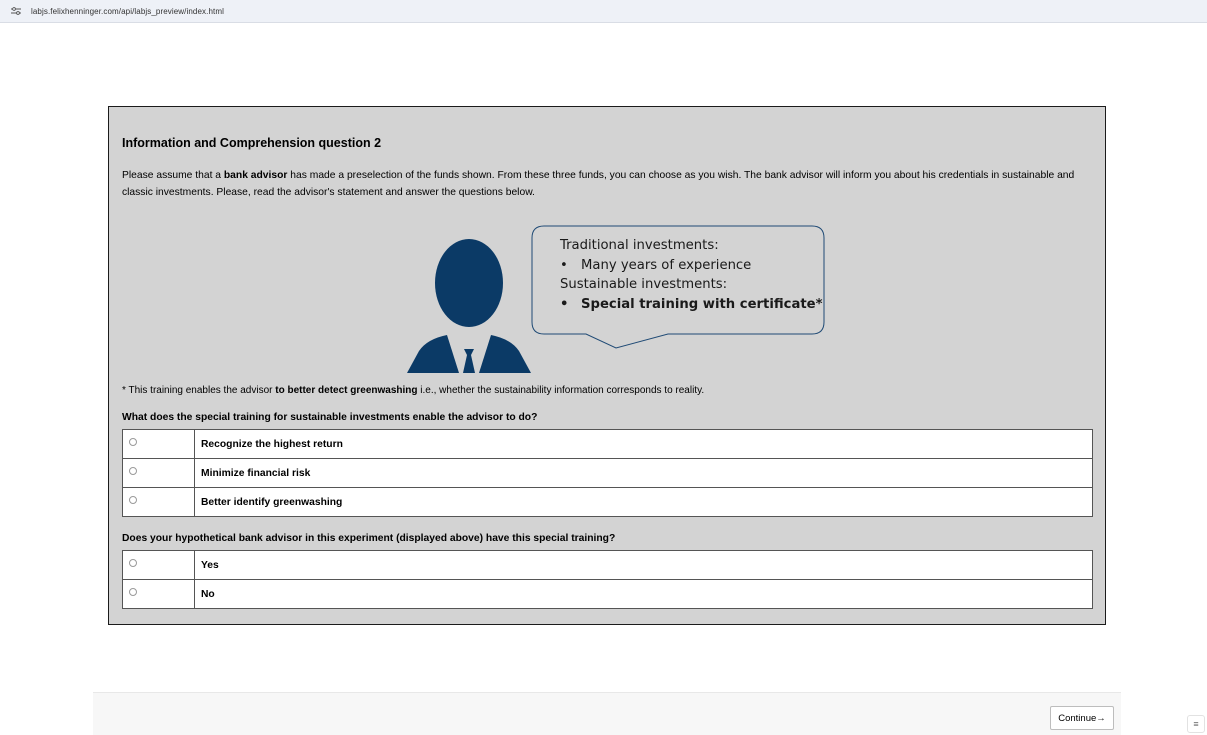 This screenshot has width=1207, height=735. I want to click on bubble-line-traditional: Traditional investments:, so click(639, 245).